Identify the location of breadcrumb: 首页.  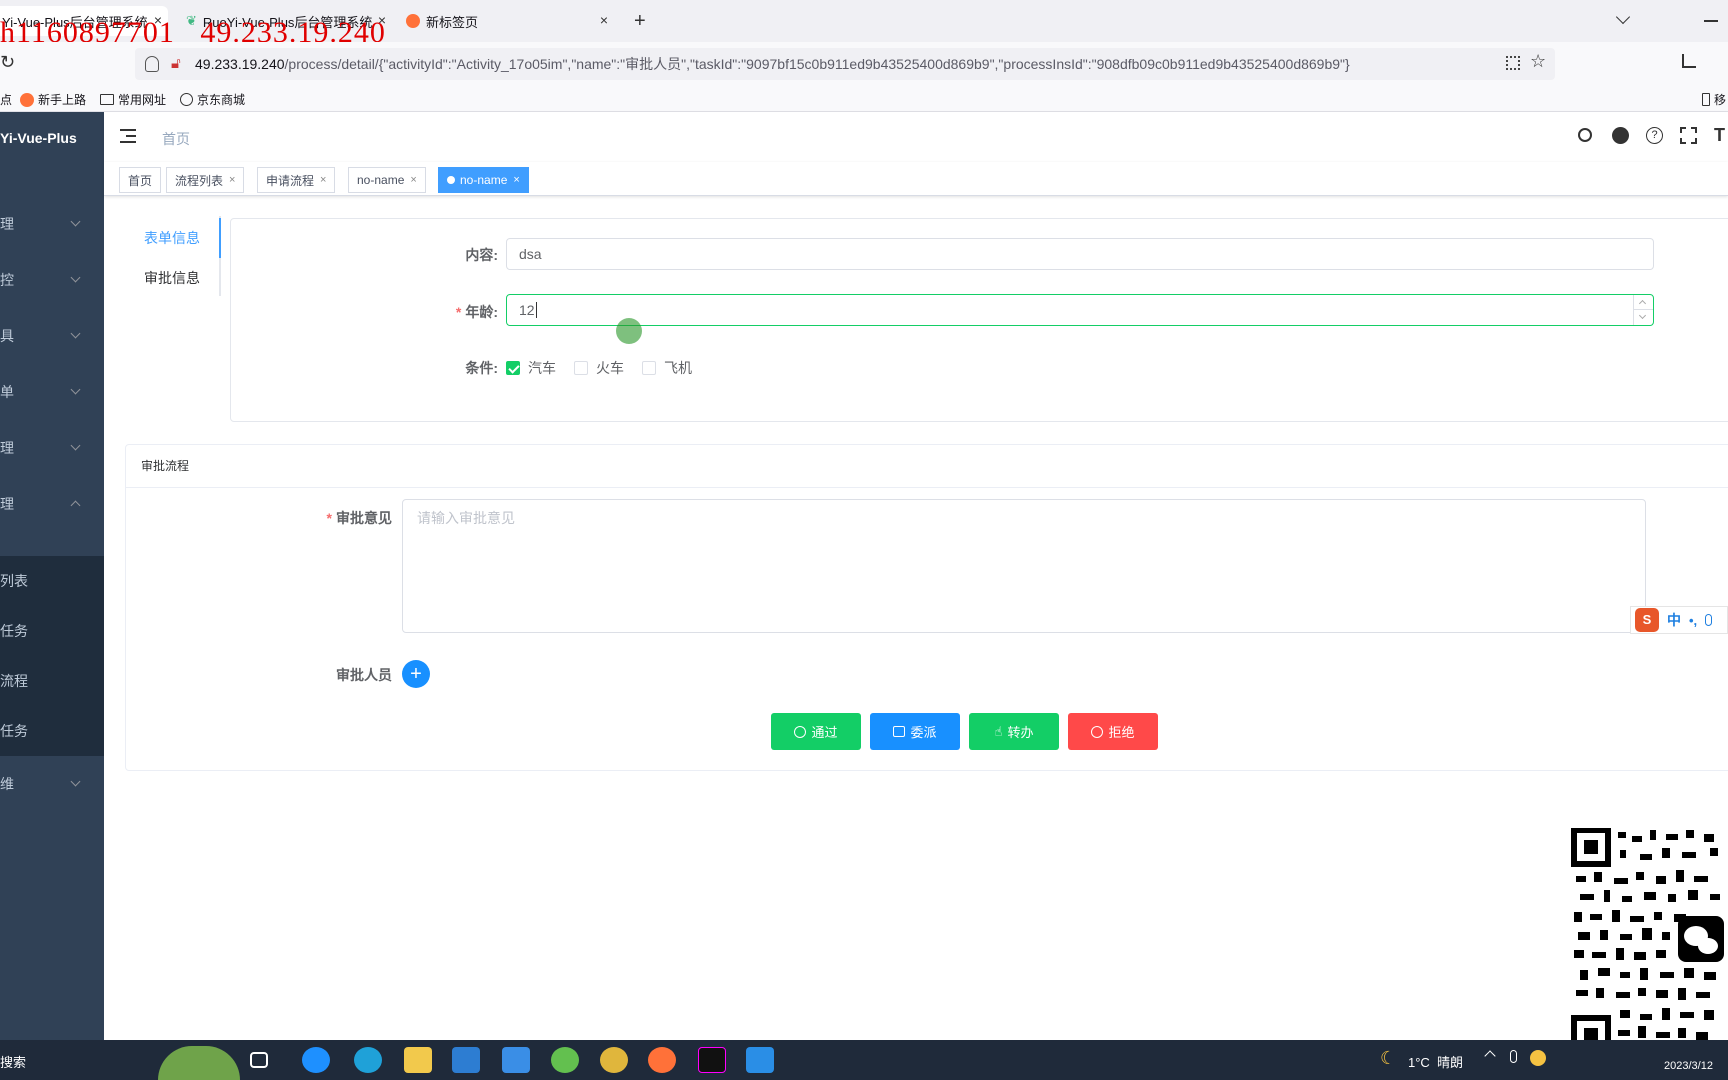
(176, 139).